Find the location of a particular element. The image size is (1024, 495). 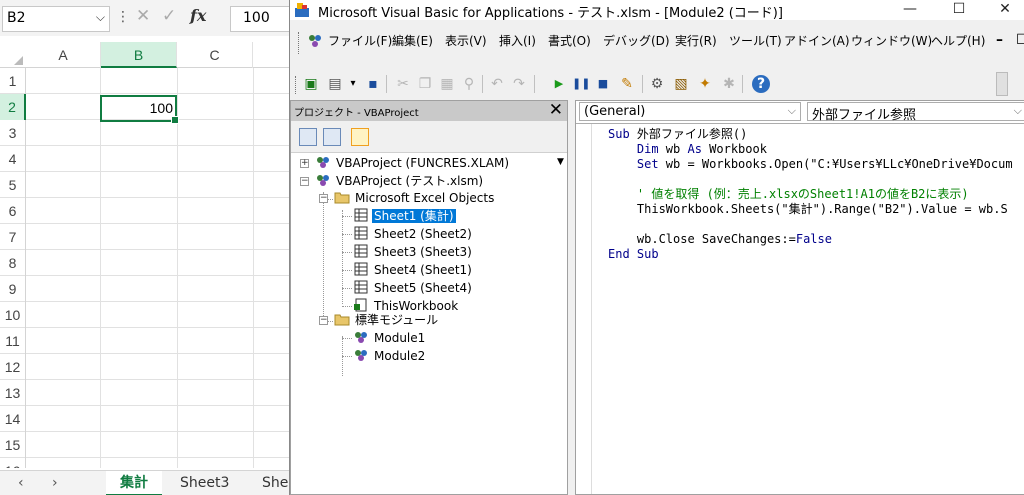

more-options-icon: ⋮ is located at coordinates (123, 17).